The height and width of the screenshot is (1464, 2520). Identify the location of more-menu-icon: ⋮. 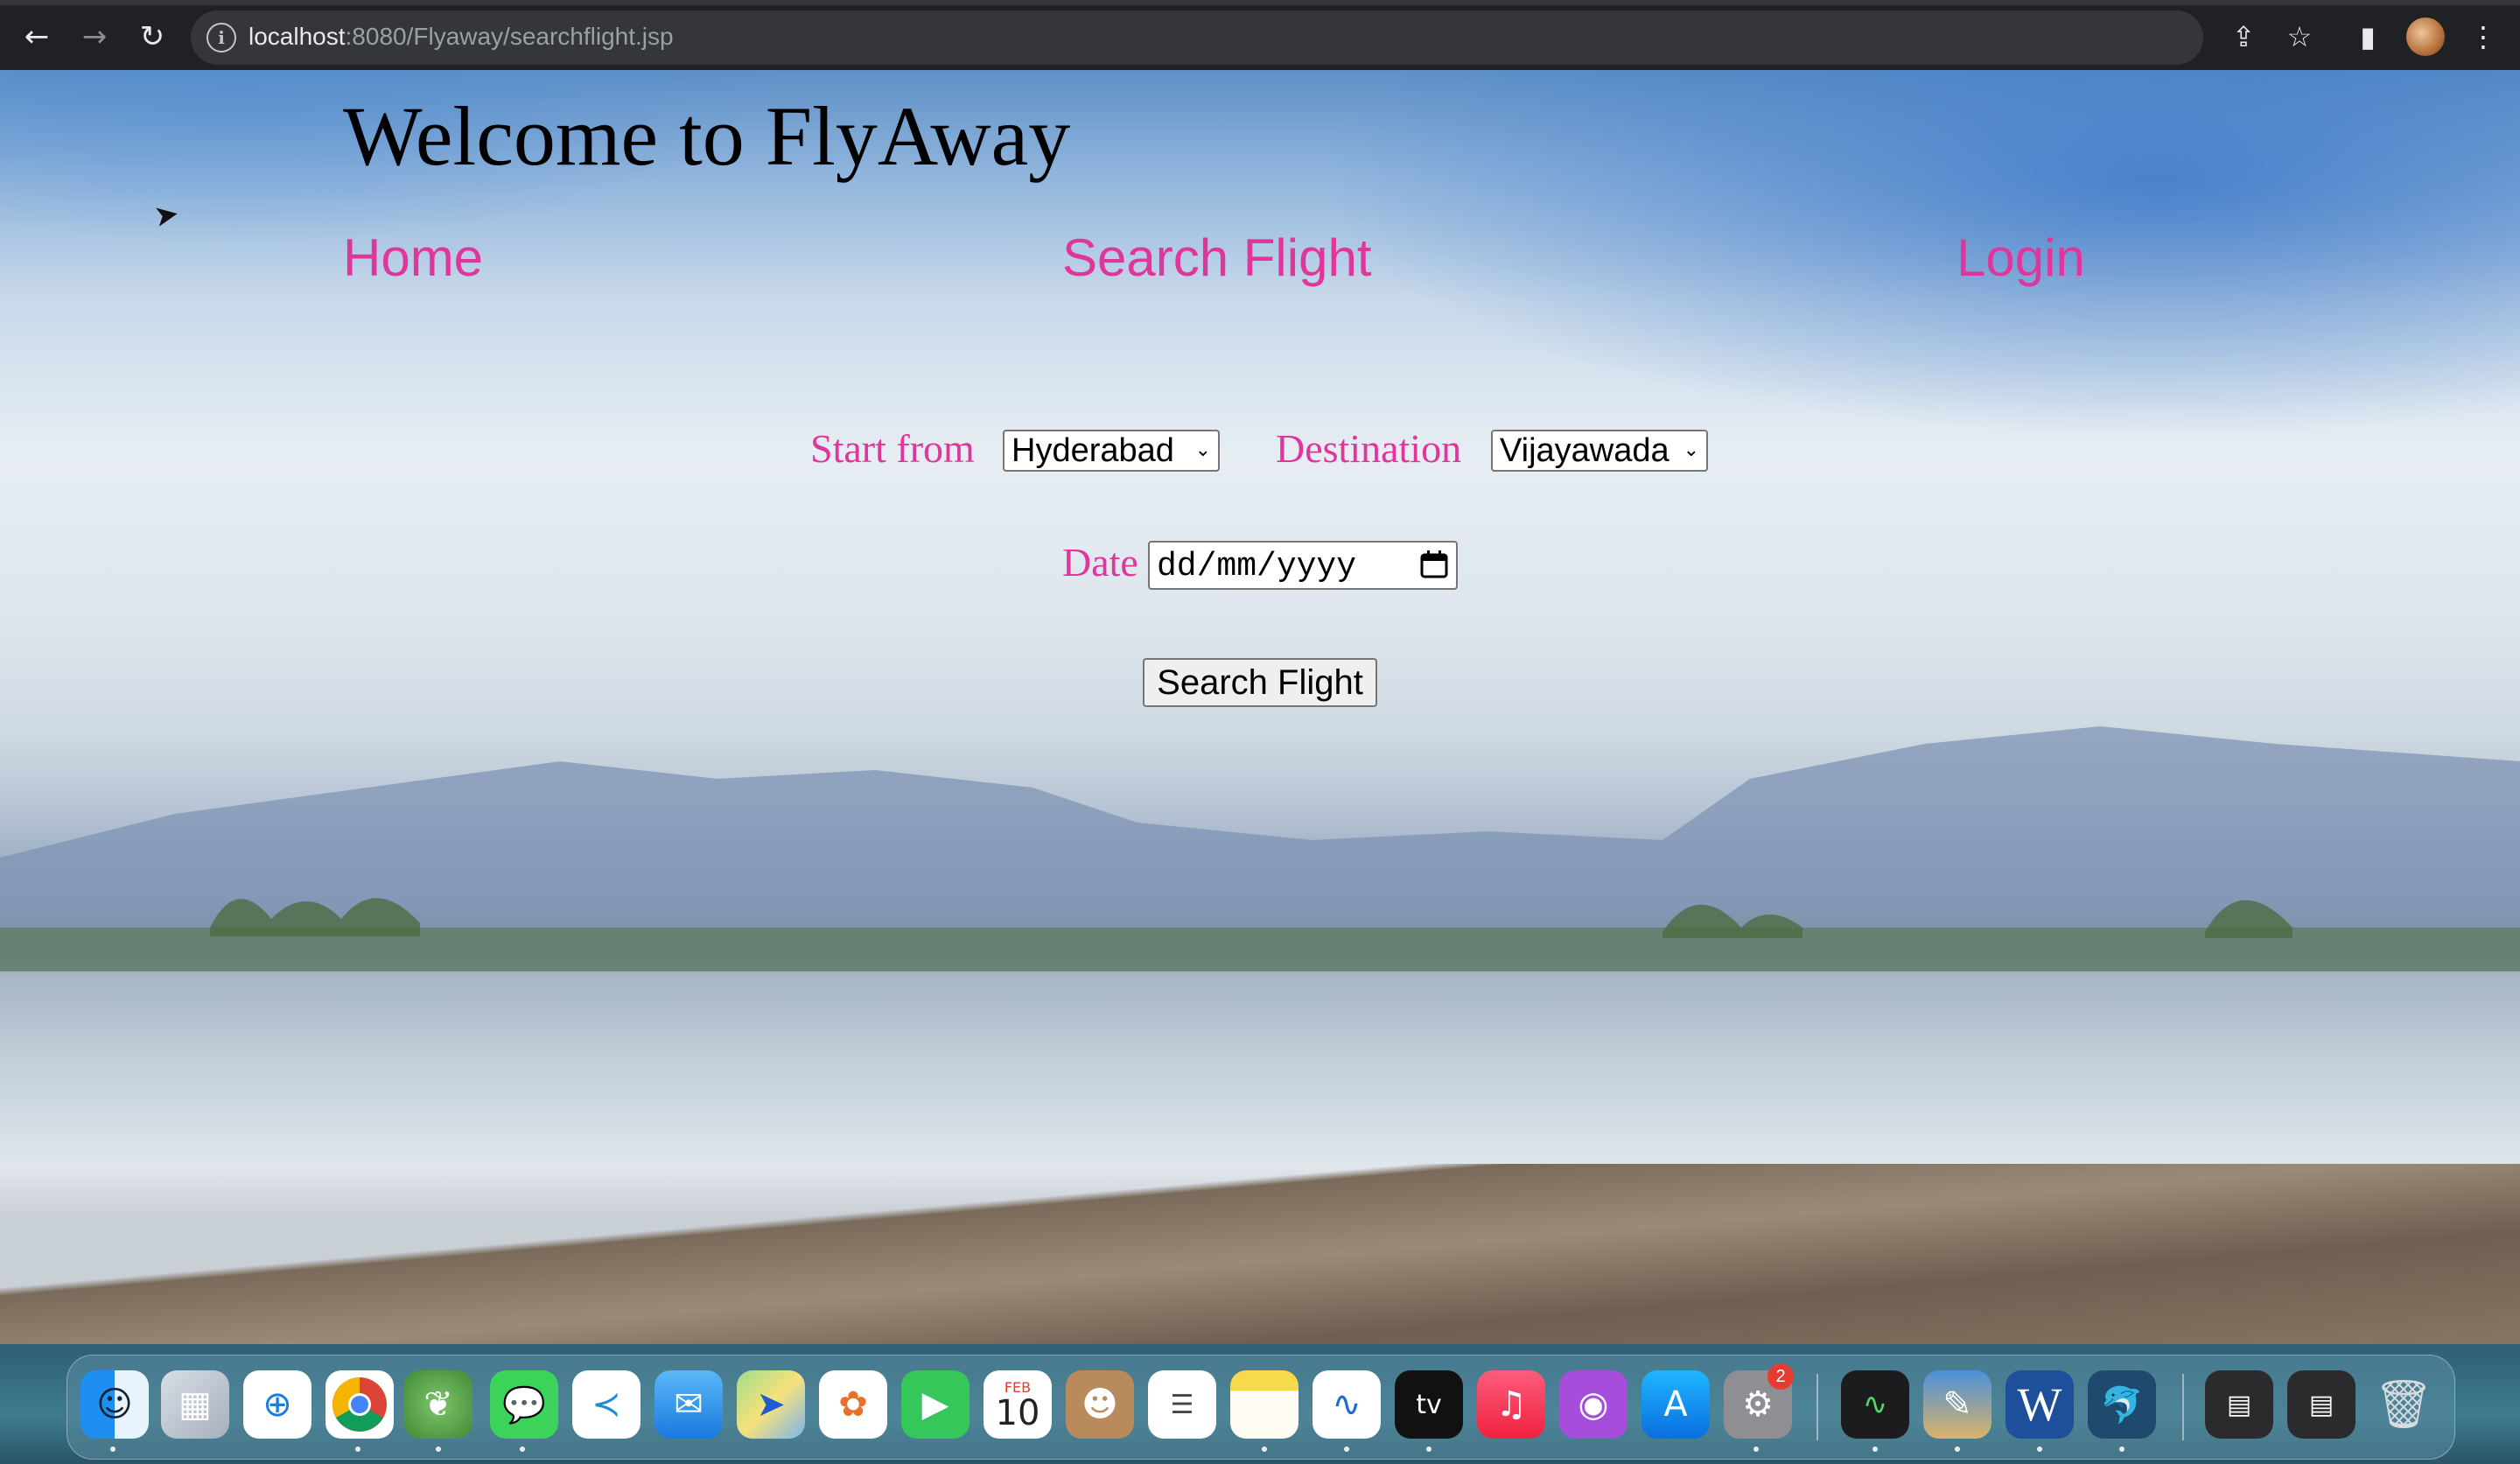
(2483, 36).